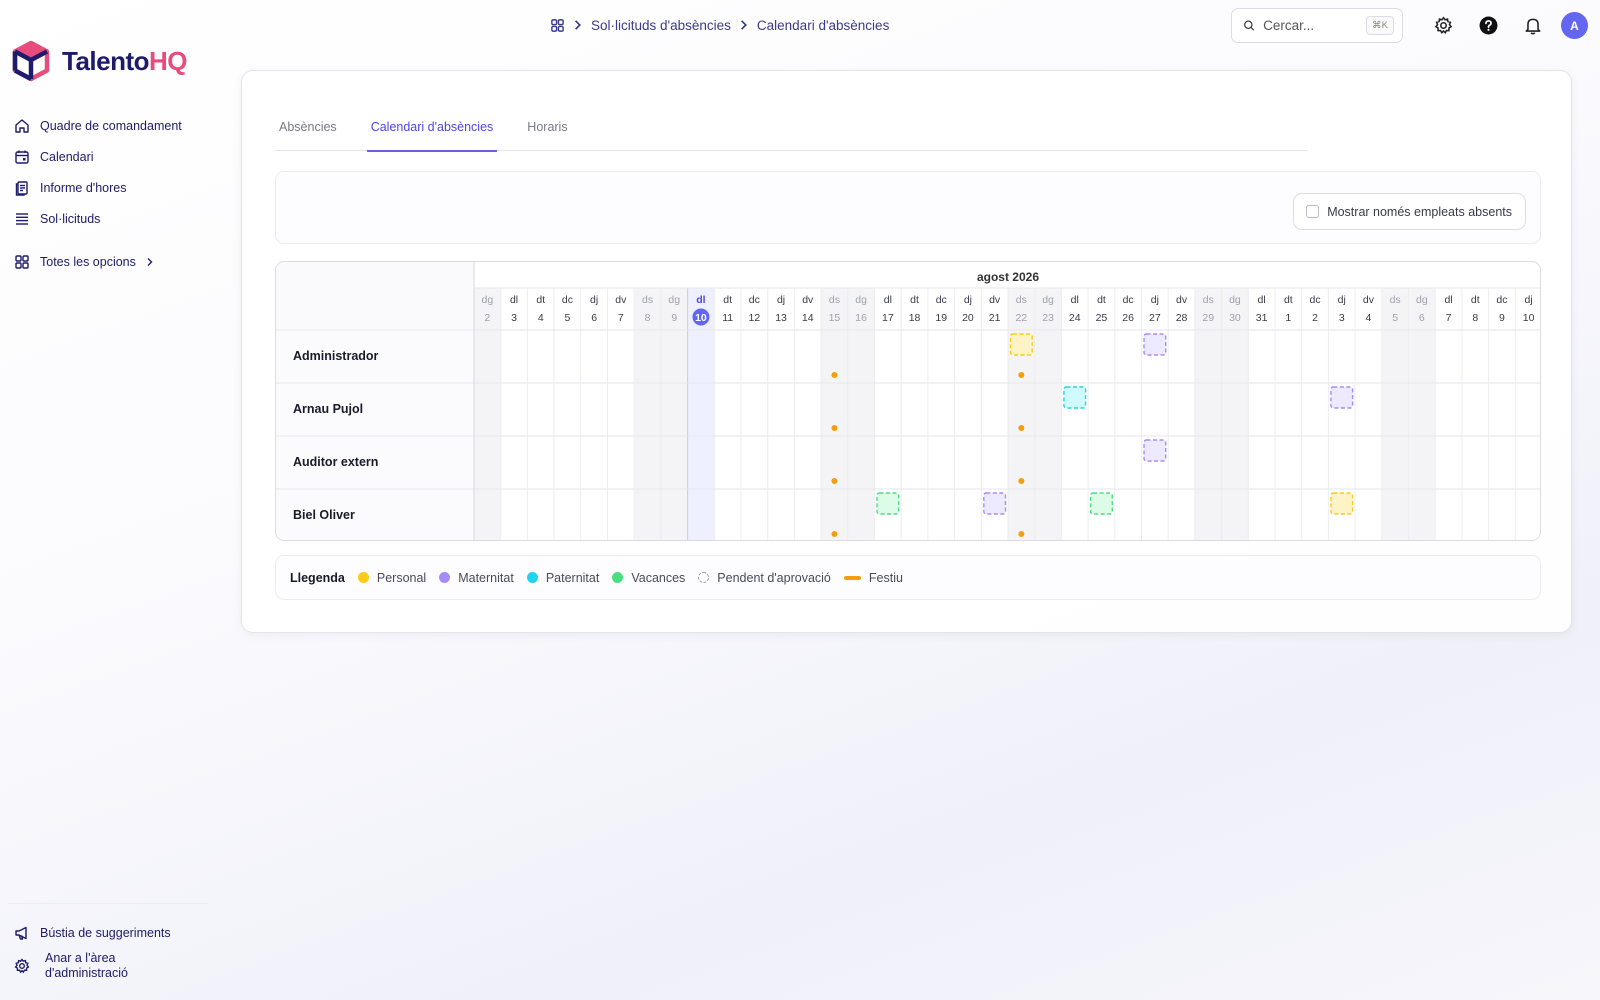 Image resolution: width=1600 pixels, height=1000 pixels. I want to click on absence-block-paternitat, so click(1075, 397).